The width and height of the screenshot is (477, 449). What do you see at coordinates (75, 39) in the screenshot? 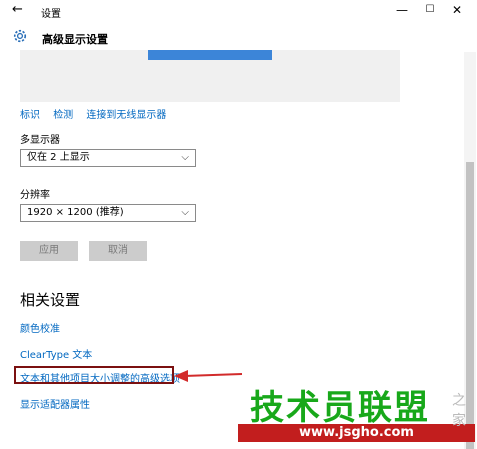
I see `page-title: 高级显示设置` at bounding box center [75, 39].